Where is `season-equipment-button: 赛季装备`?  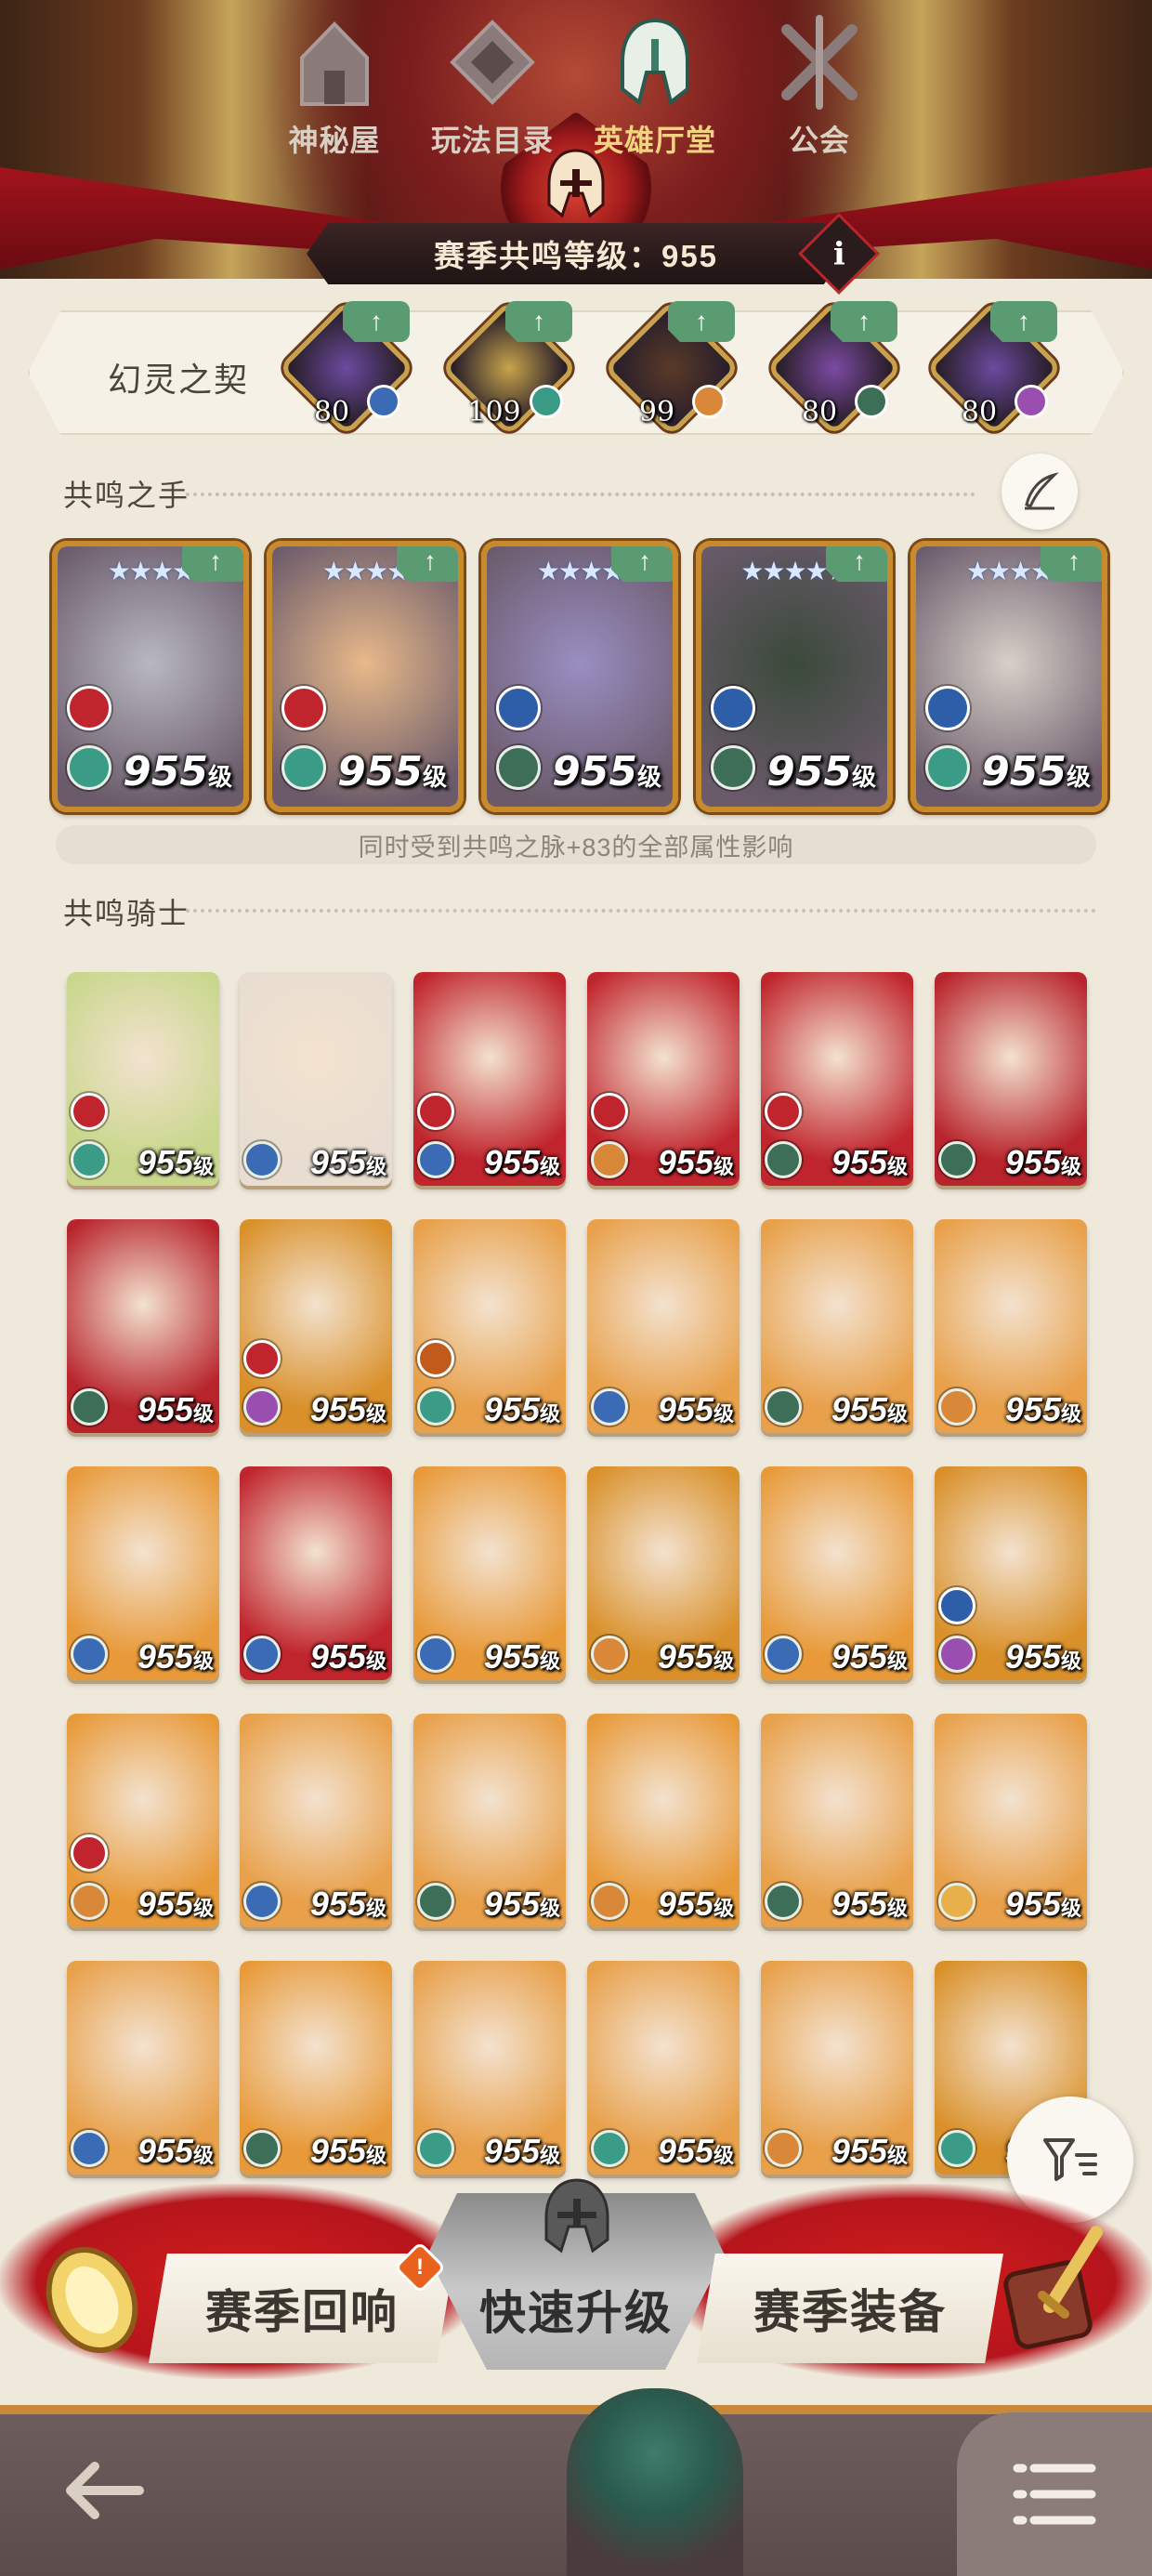 season-equipment-button: 赛季装备 is located at coordinates (850, 2308).